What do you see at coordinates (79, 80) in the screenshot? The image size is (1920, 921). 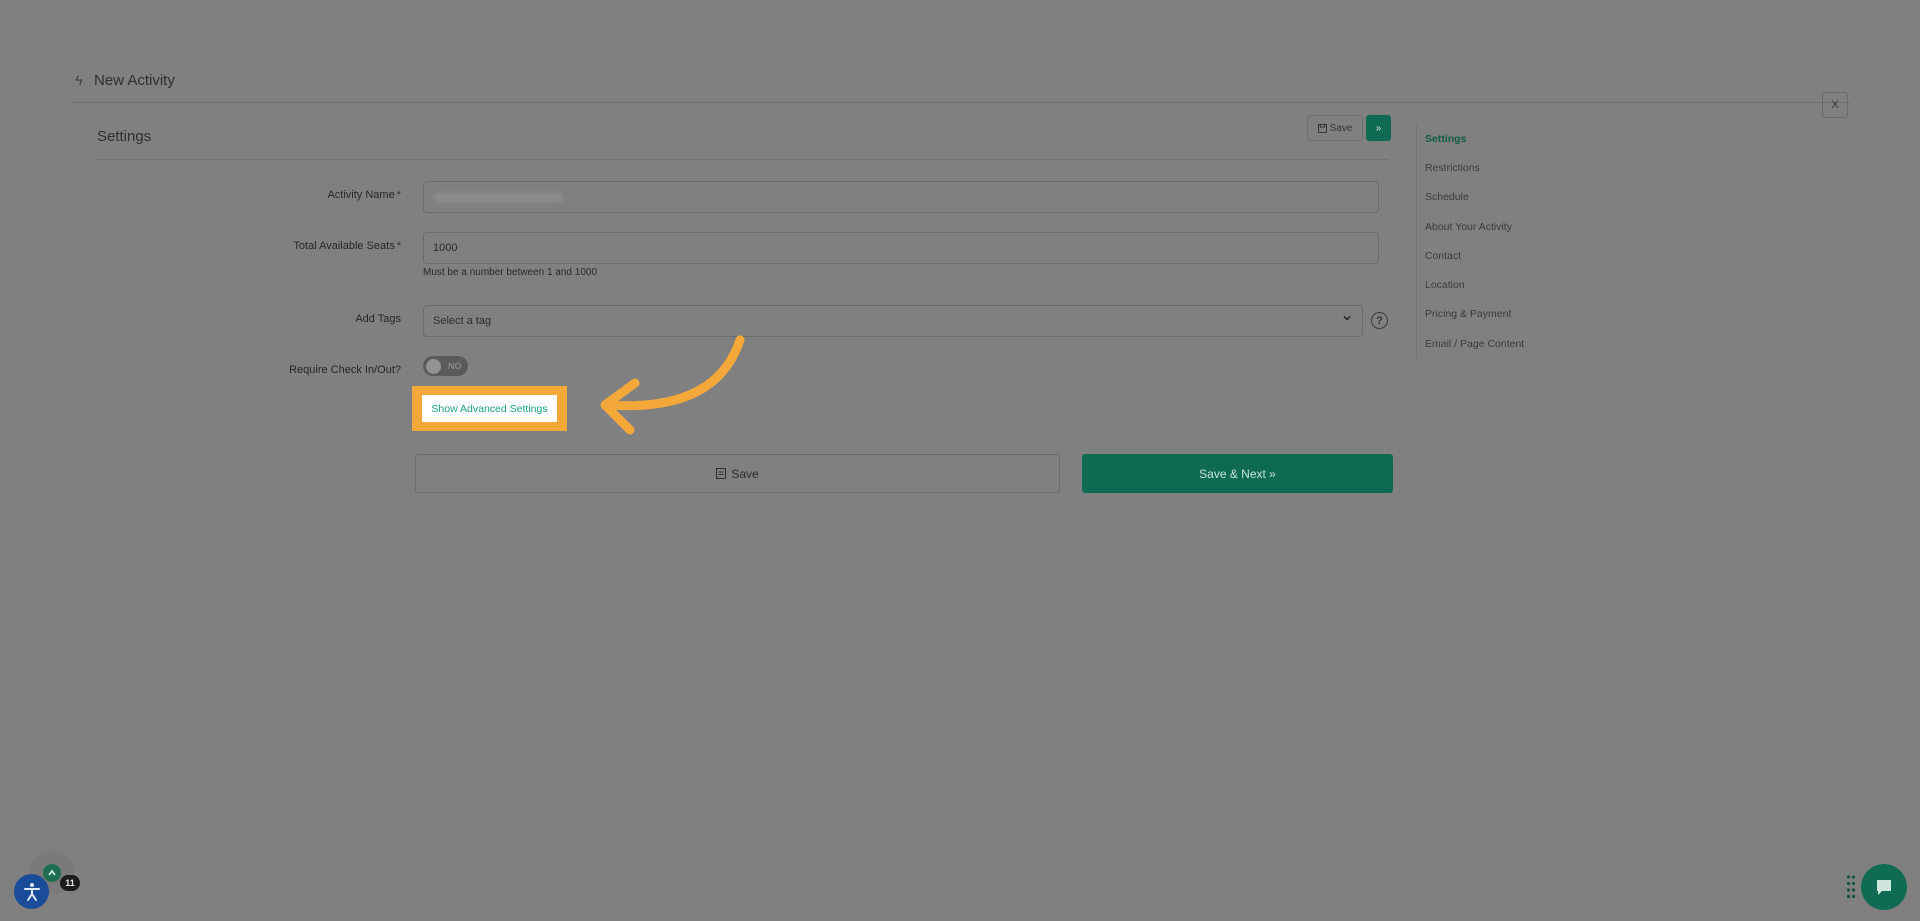 I see `bolt-icon: ϟ` at bounding box center [79, 80].